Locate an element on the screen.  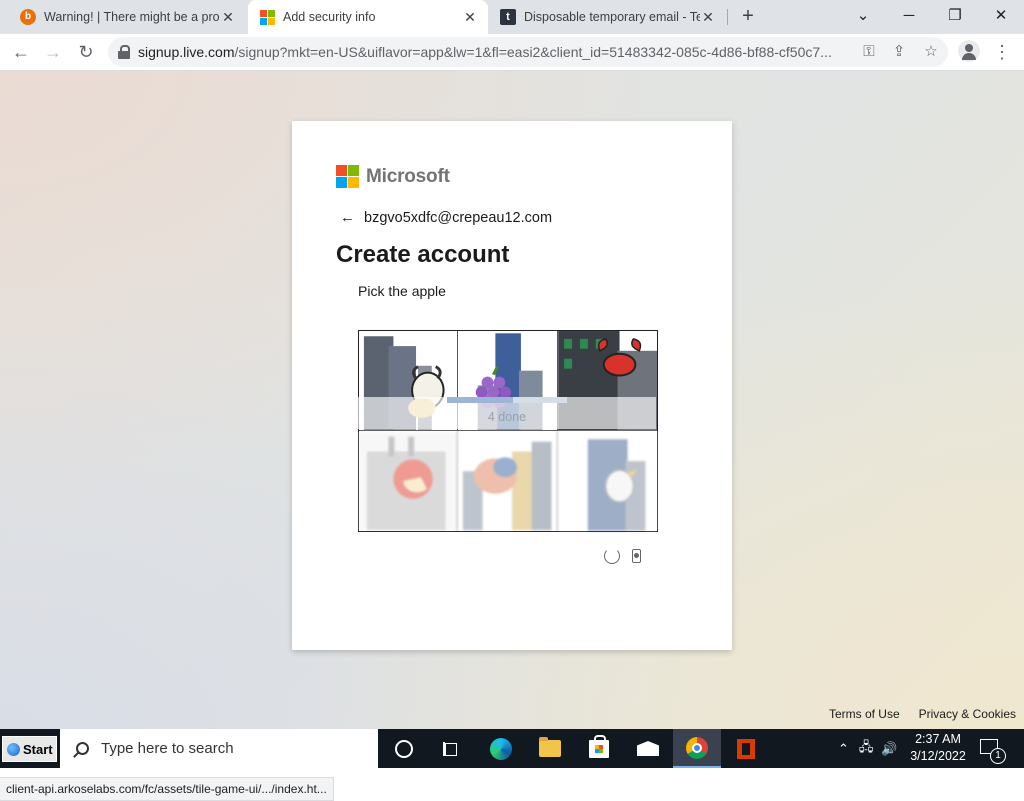
chrome-button is located at coordinates (697, 748).